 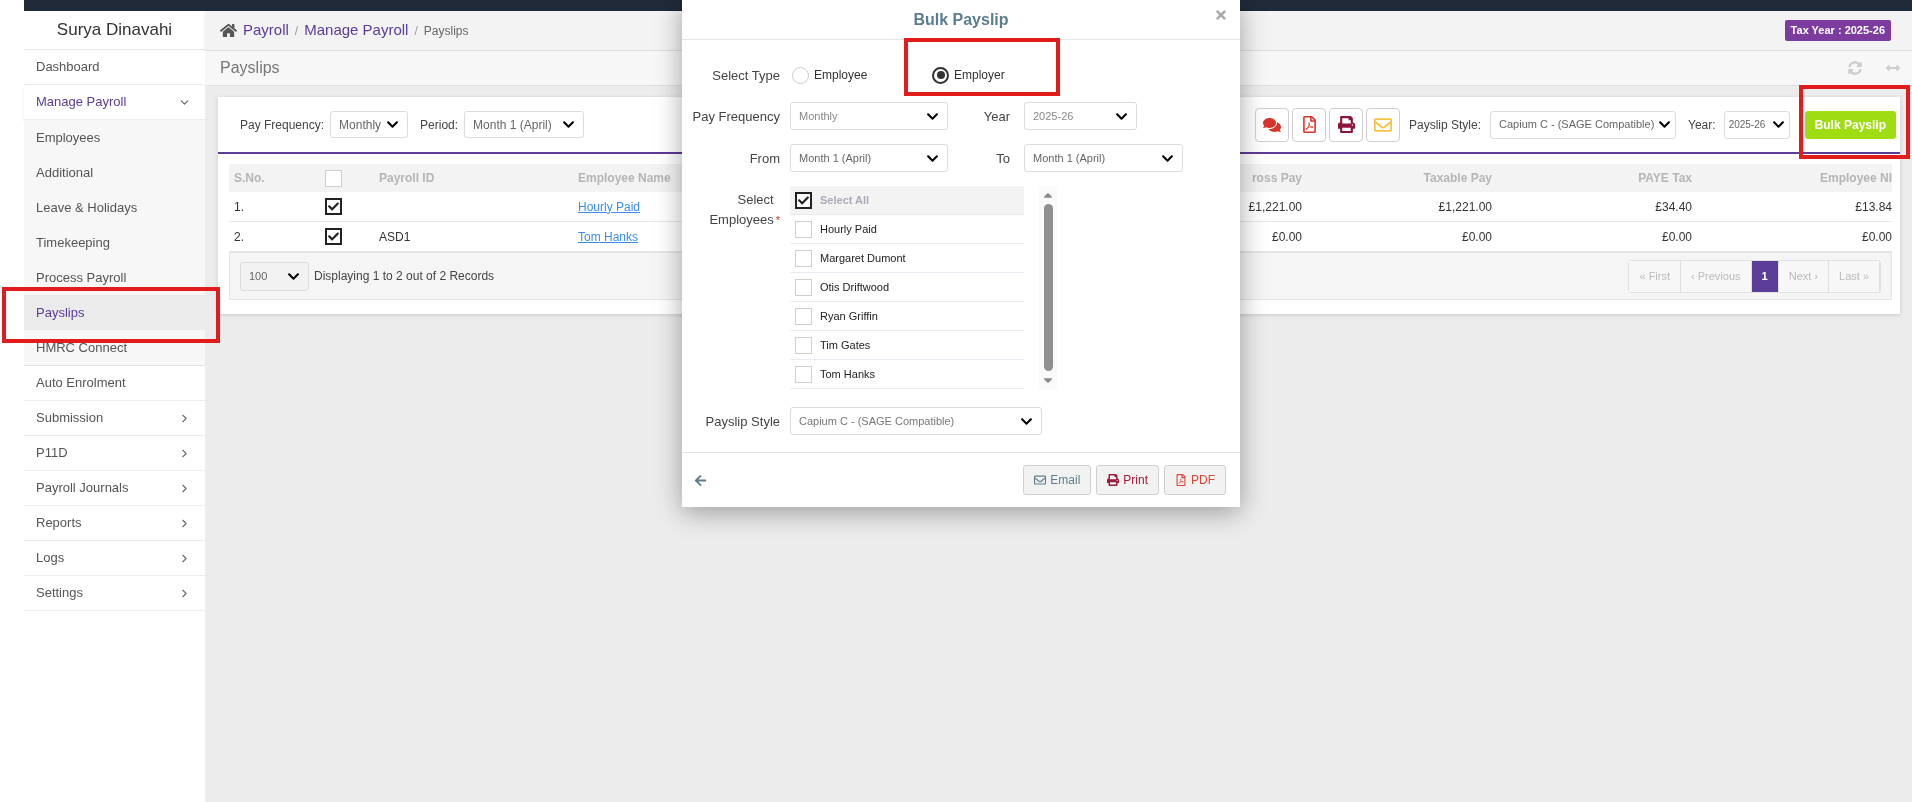 I want to click on table-cell-text: 2., so click(x=239, y=237).